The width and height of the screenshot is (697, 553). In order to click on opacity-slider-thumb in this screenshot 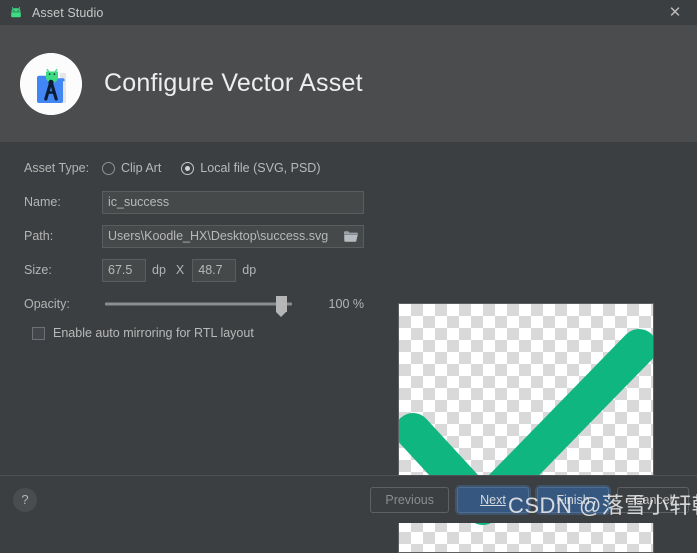, I will do `click(281, 306)`.